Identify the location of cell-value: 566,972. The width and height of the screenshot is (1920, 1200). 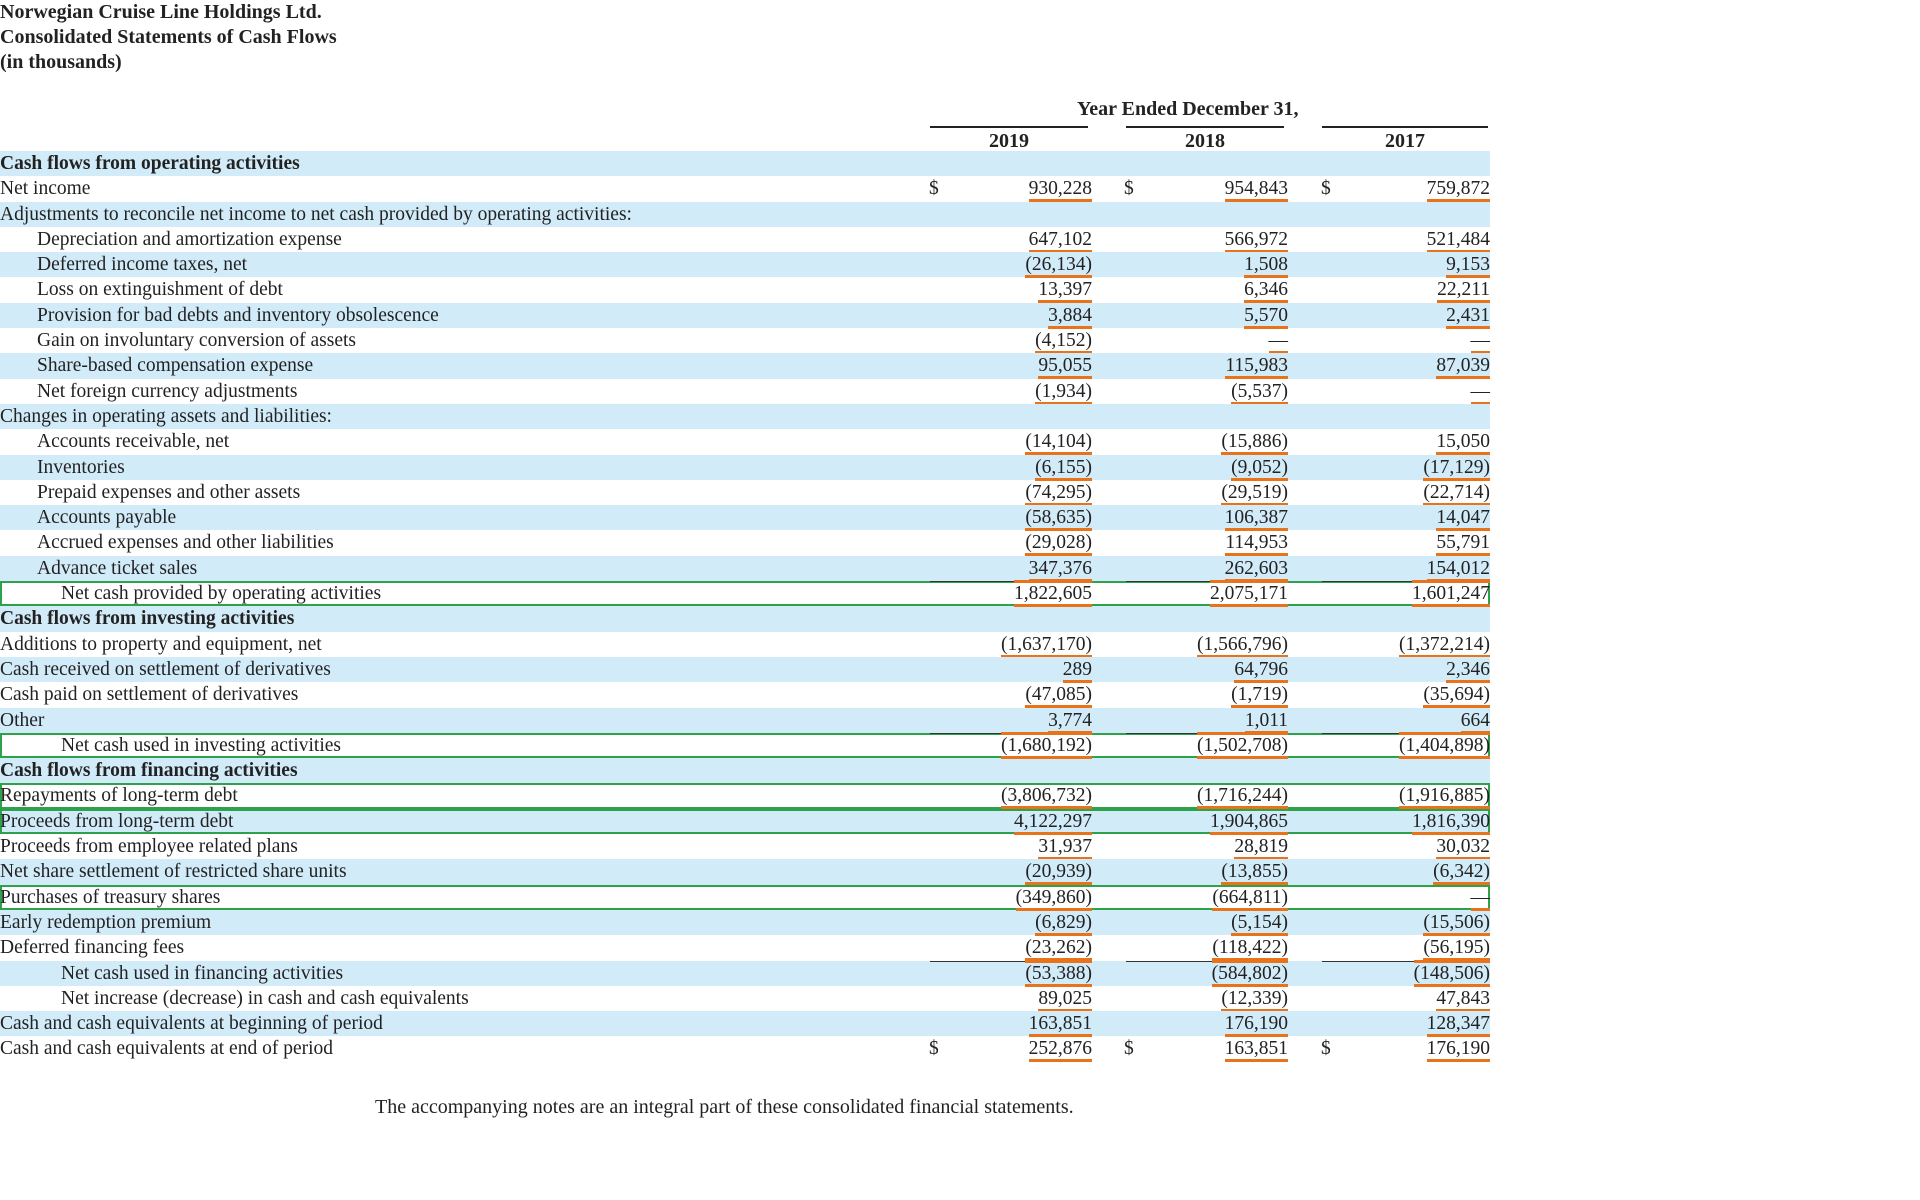
(1256, 240).